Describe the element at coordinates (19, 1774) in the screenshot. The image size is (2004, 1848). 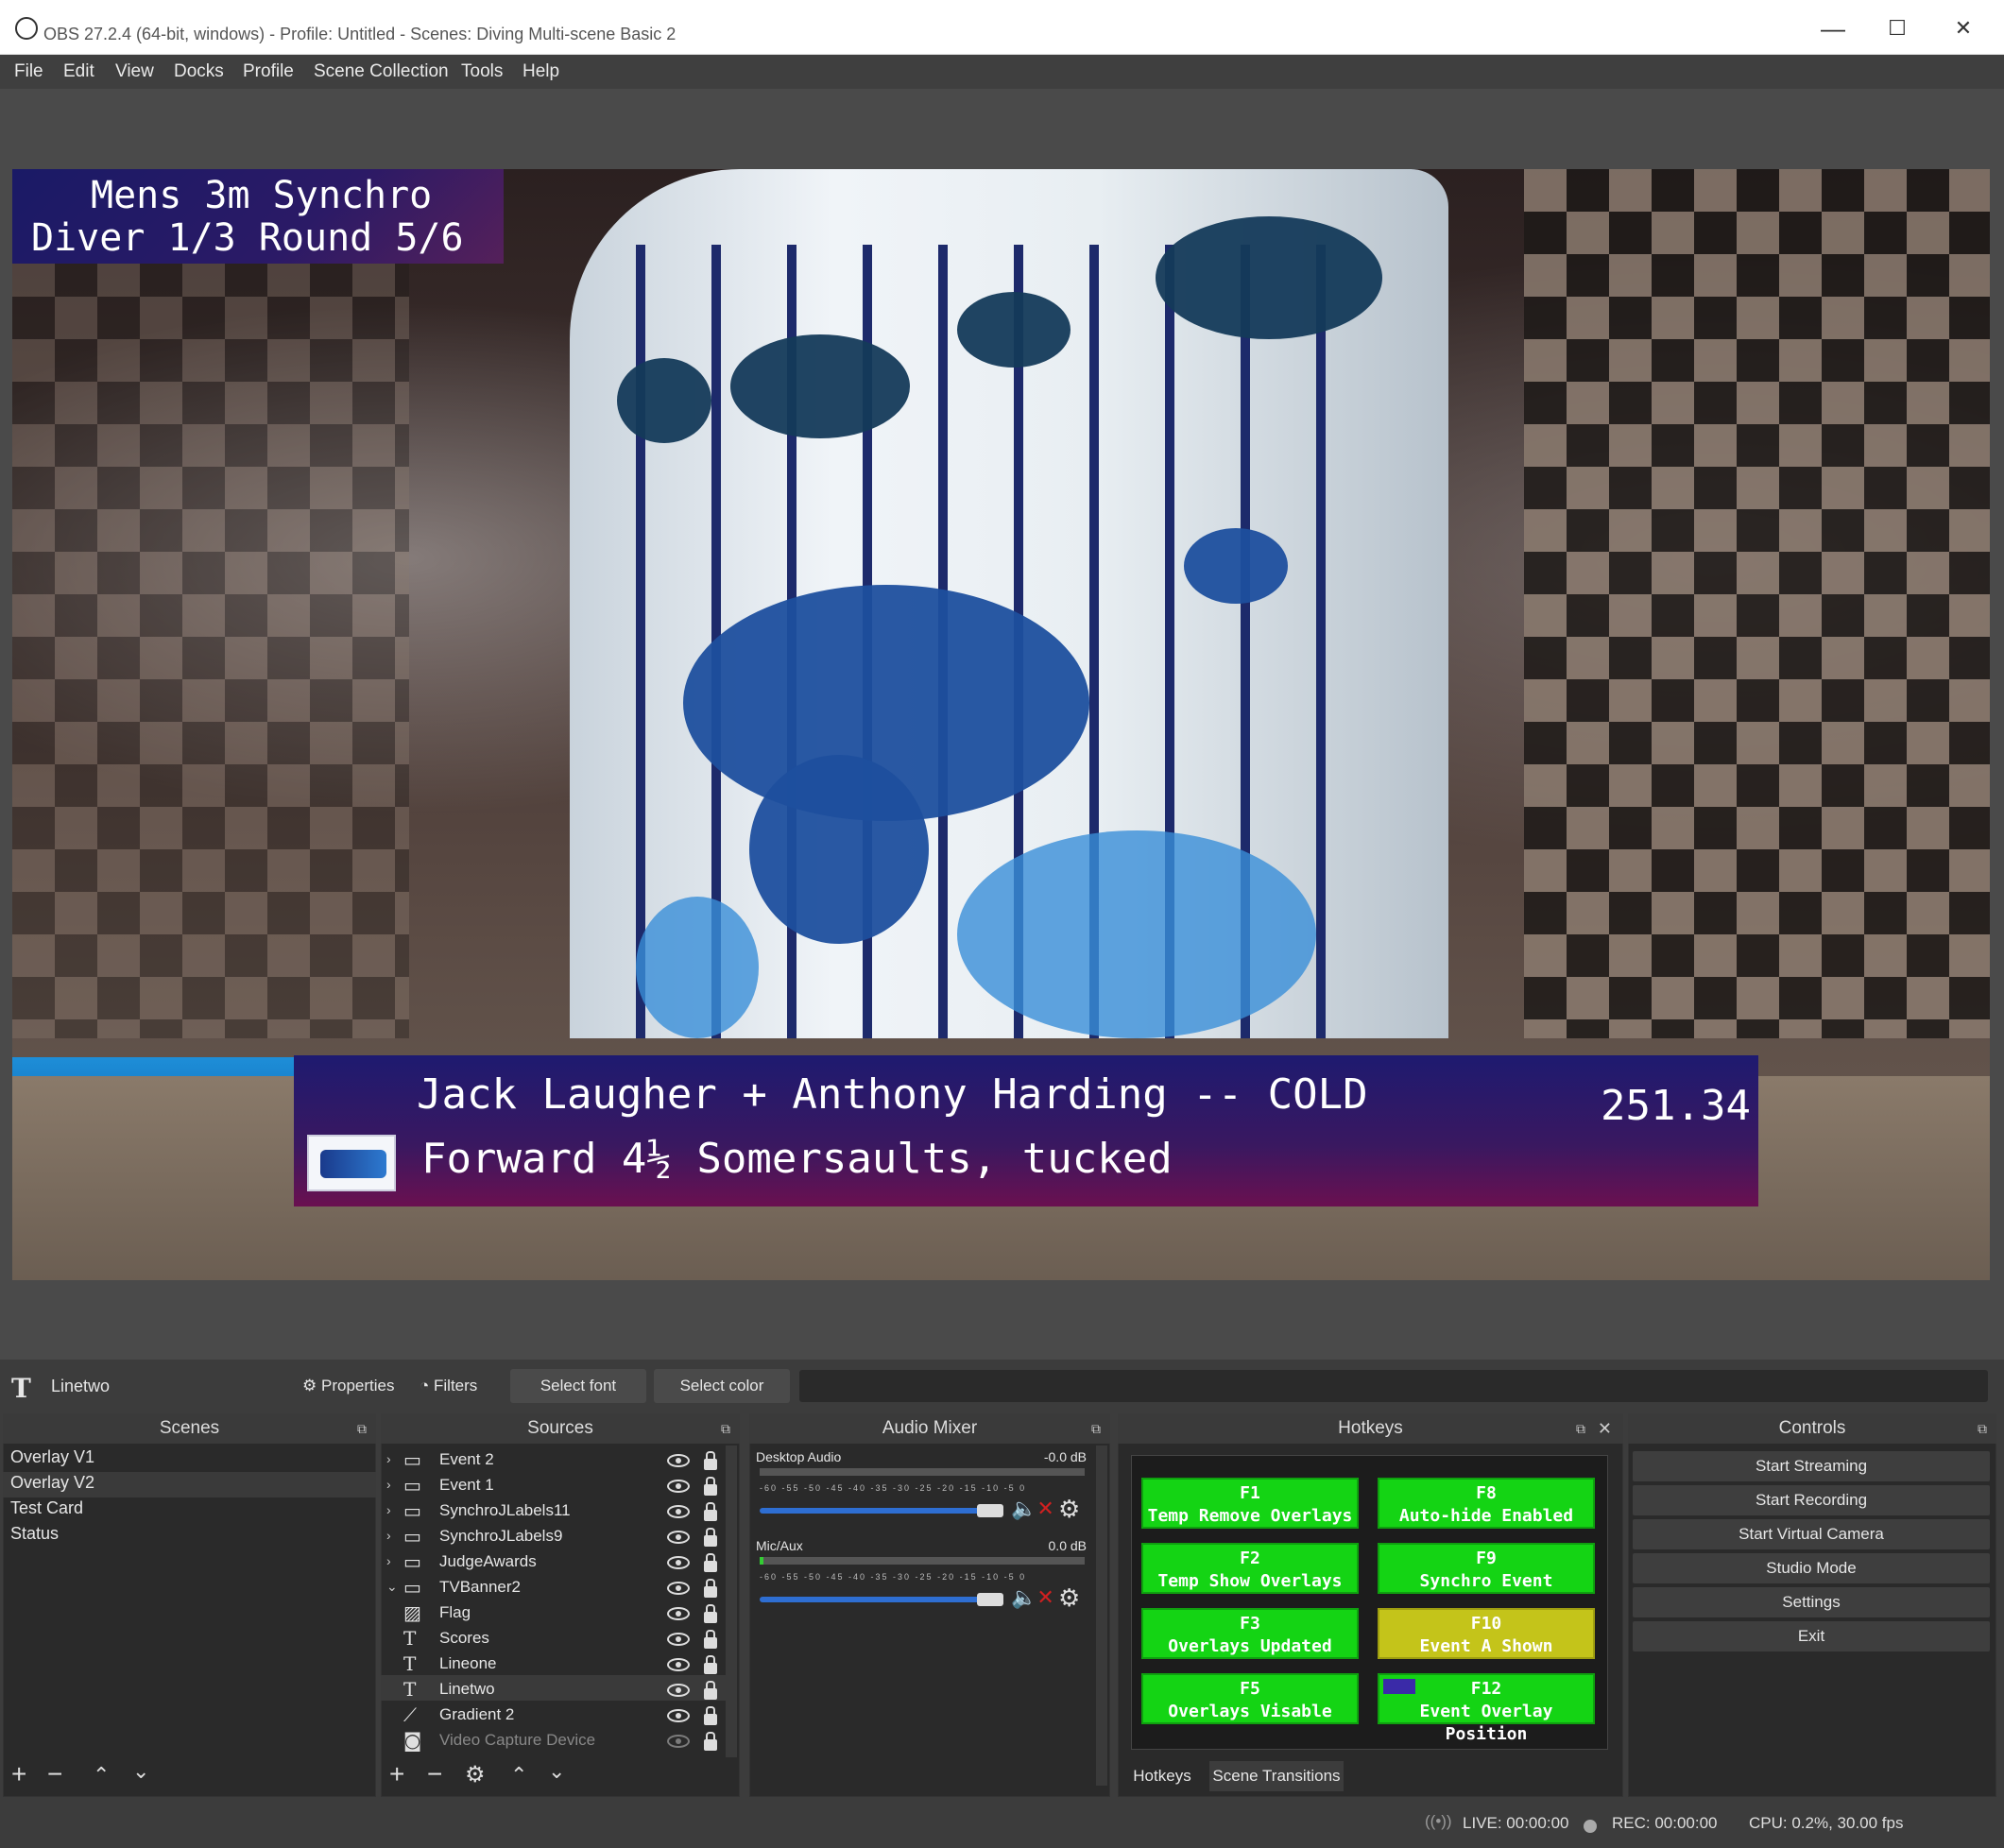
I see `add-scene-button: +` at that location.